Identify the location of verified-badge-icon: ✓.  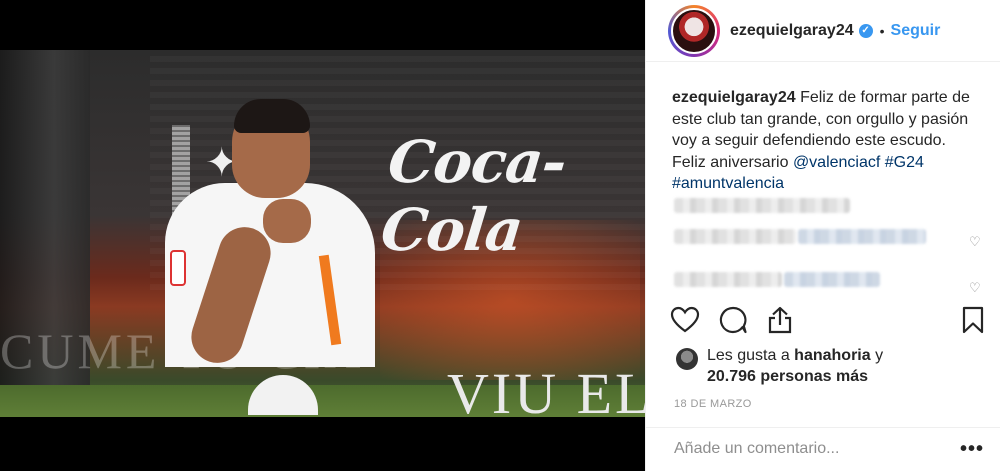
(865, 30).